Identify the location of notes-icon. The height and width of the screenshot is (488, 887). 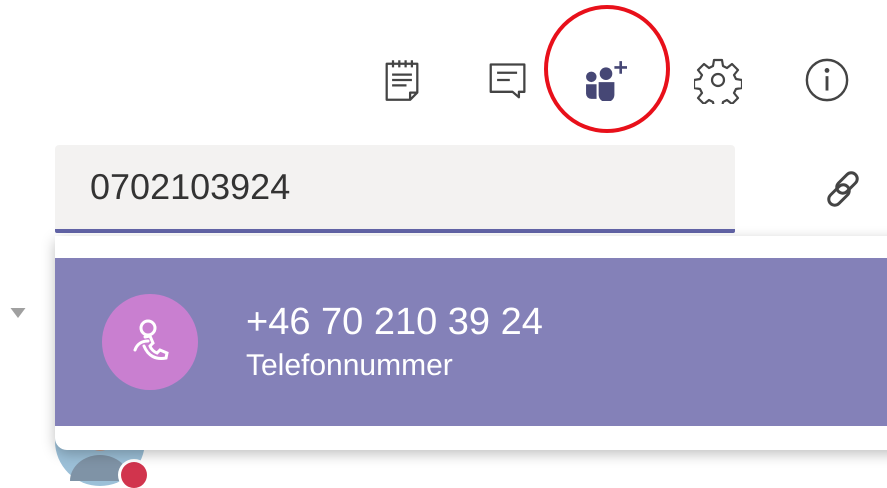
(402, 80).